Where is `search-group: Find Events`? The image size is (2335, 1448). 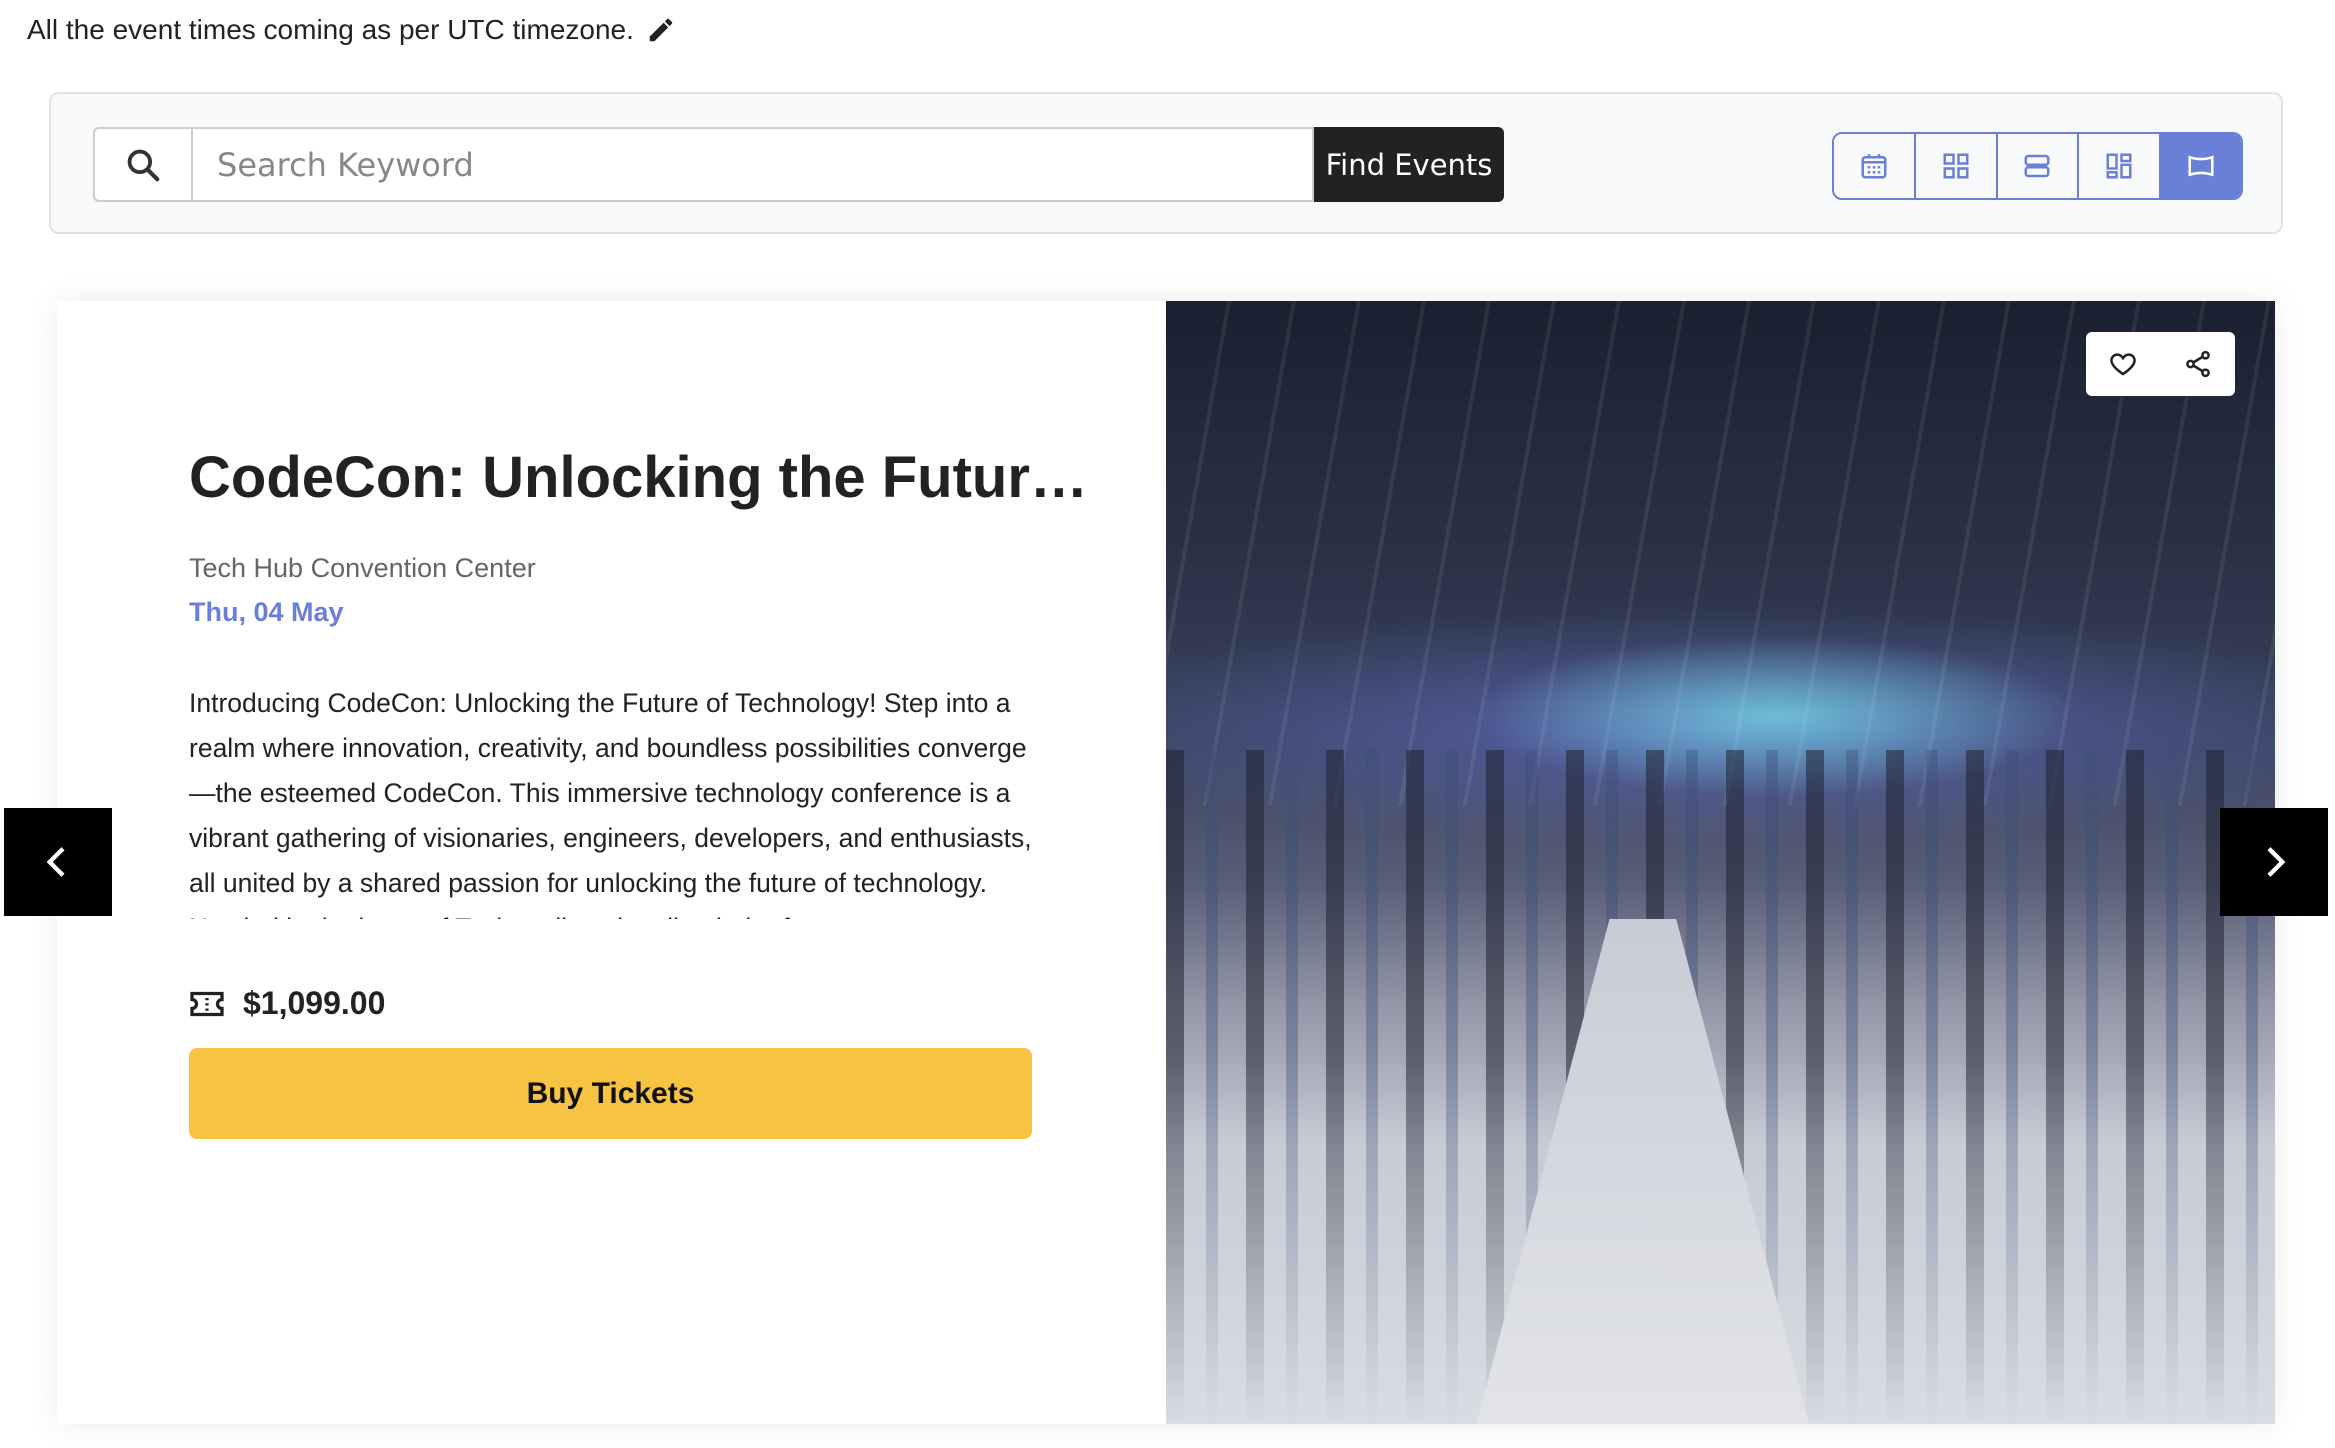
search-group: Find Events is located at coordinates (798, 164).